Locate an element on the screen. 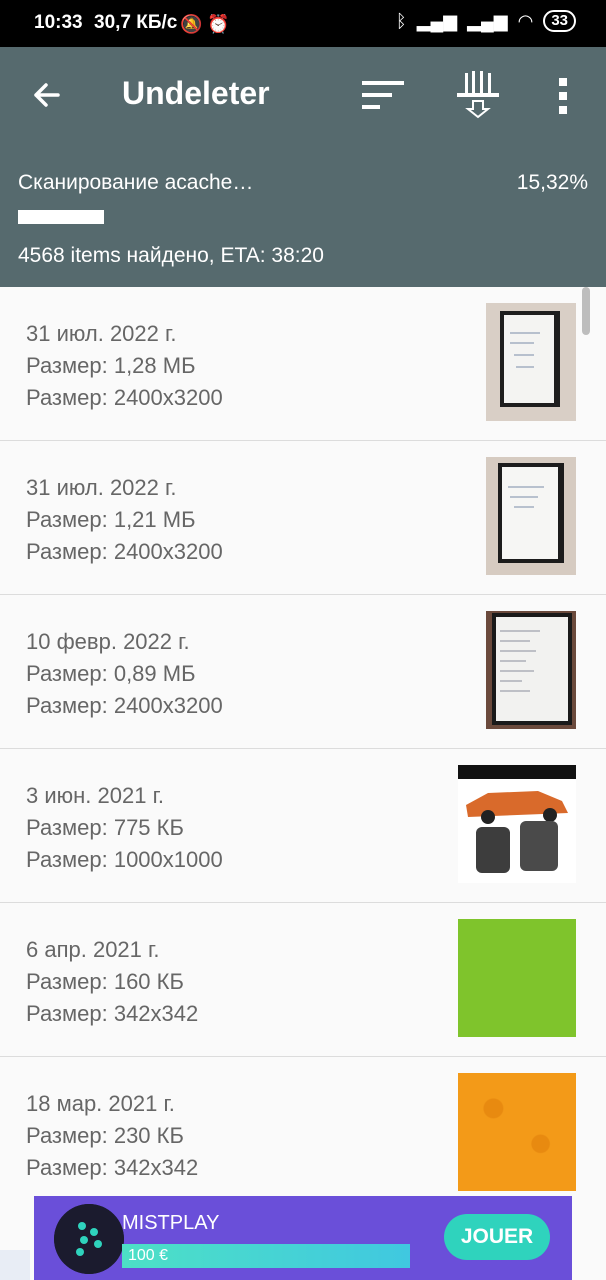  status-time: 10:33 is located at coordinates (58, 22).